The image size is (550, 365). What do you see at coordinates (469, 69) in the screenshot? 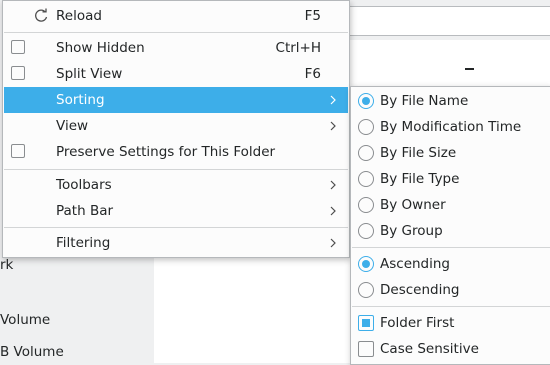
I see `column-header-marker` at bounding box center [469, 69].